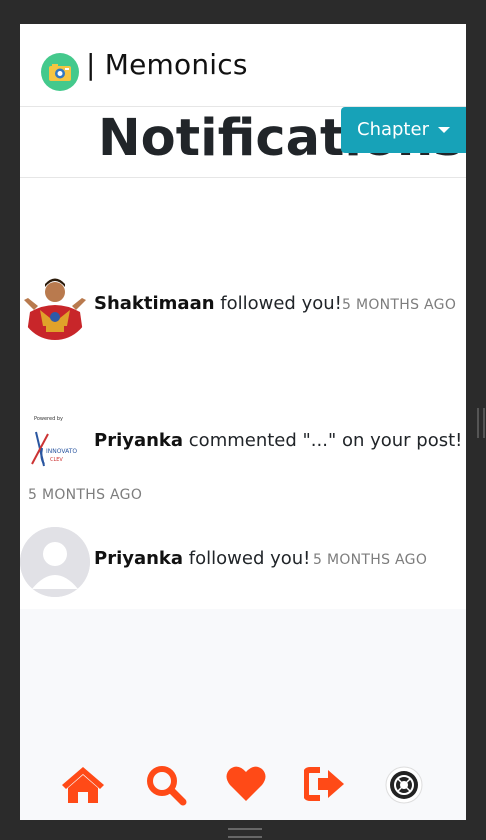 This screenshot has height=840, width=486. What do you see at coordinates (404, 787) in the screenshot?
I see `profile-avatar-icon` at bounding box center [404, 787].